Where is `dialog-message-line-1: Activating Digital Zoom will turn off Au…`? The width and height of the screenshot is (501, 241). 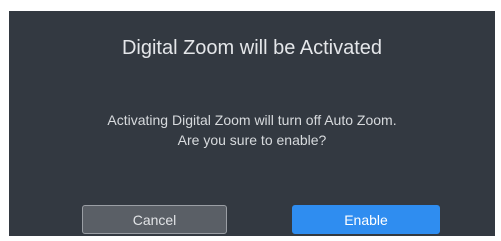 dialog-message-line-1: Activating Digital Zoom will turn off Au… is located at coordinates (252, 120).